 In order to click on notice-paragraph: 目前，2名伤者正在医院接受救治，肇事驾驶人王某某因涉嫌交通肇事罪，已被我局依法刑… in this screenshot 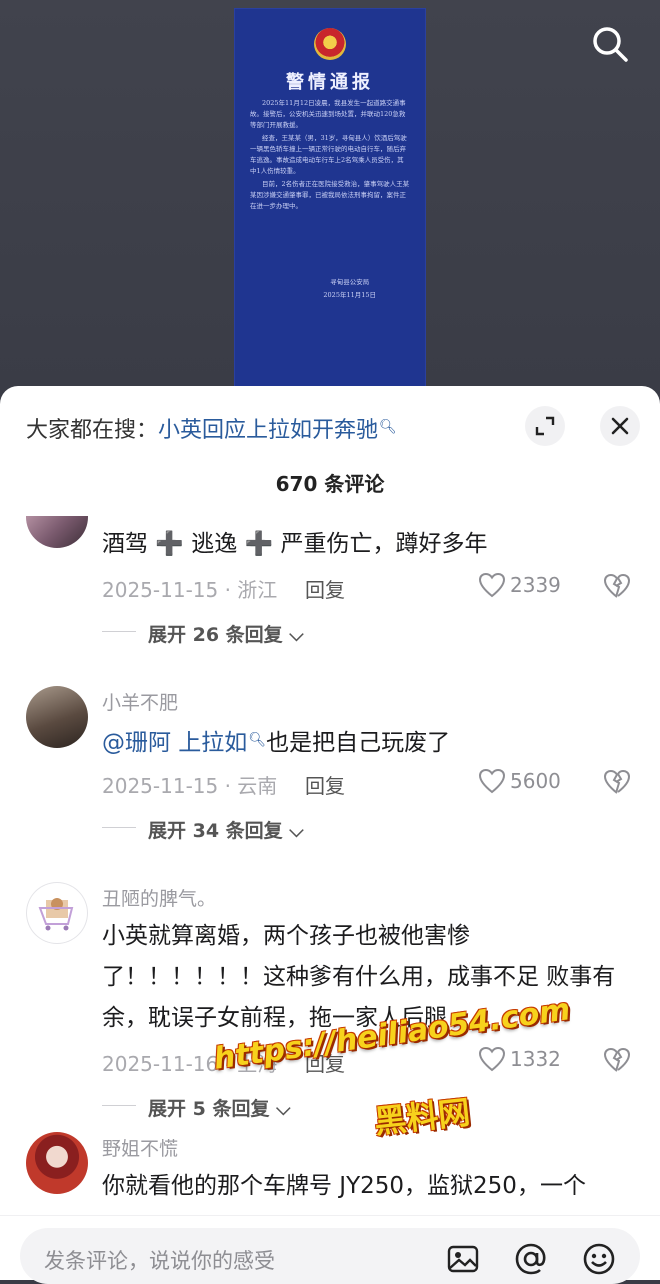, I will do `click(330, 195)`.